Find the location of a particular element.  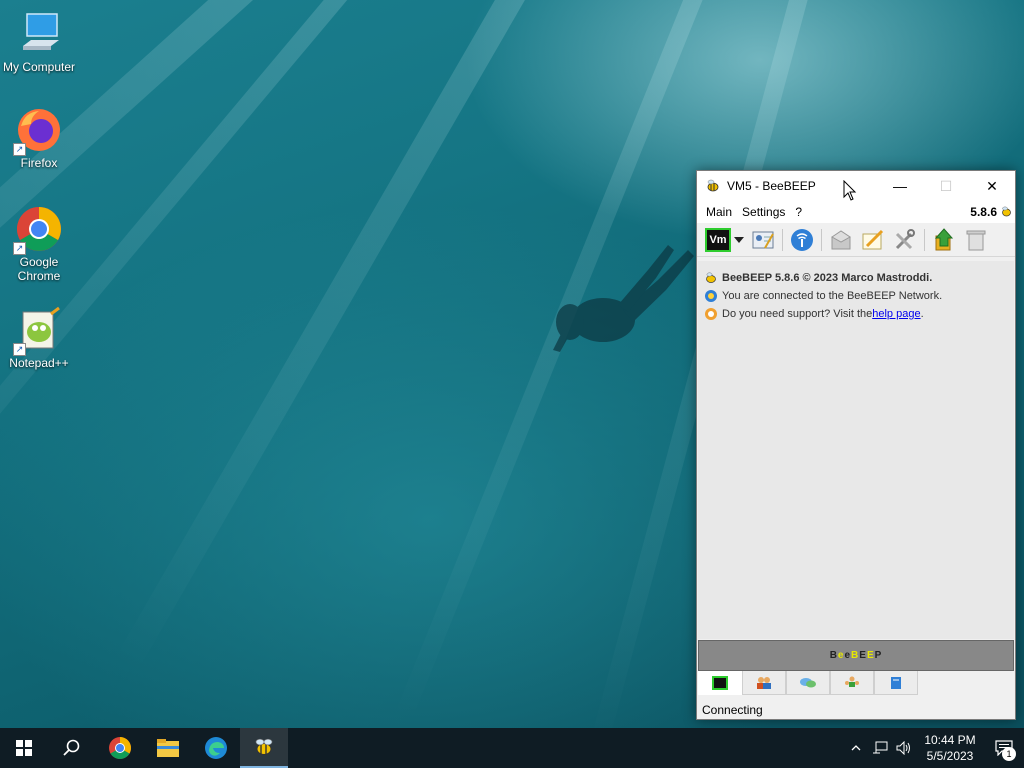

desktop-icon-my-computer: My Computer is located at coordinates (39, 42).